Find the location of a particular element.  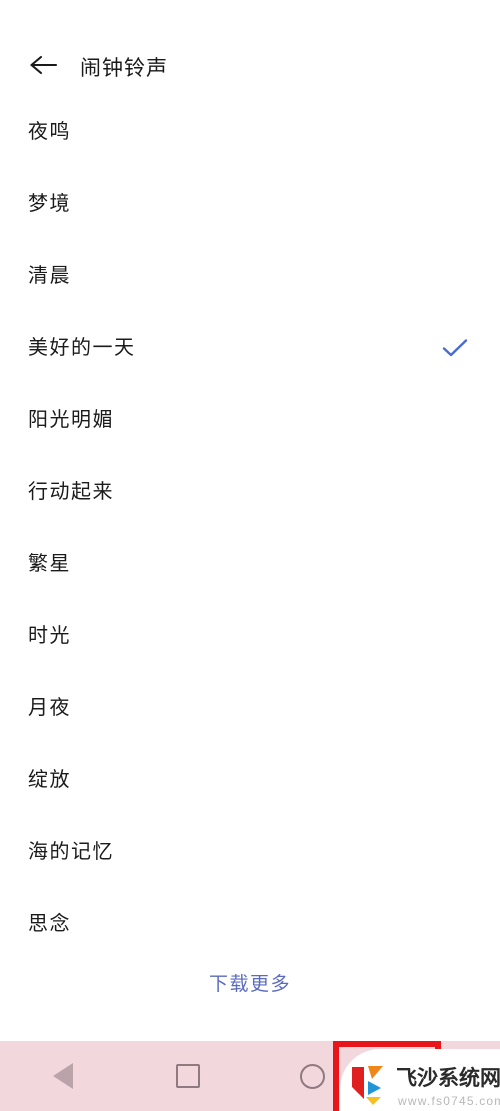

ringtone-label: 海的记忆 is located at coordinates (71, 852).